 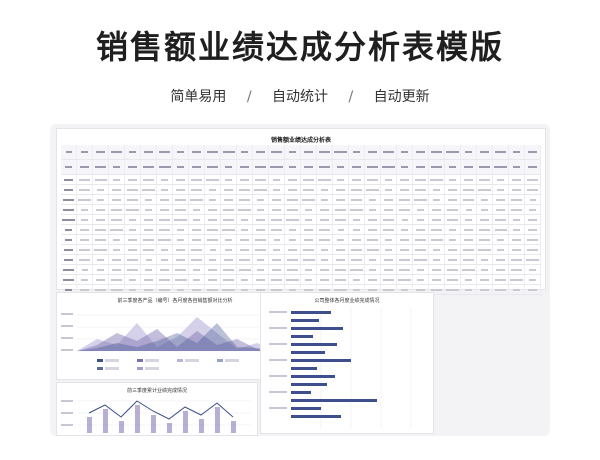 I want to click on area-chart-panel: 前三季度各产品（编号）各月度各自销售额对比分析, so click(x=175, y=336).